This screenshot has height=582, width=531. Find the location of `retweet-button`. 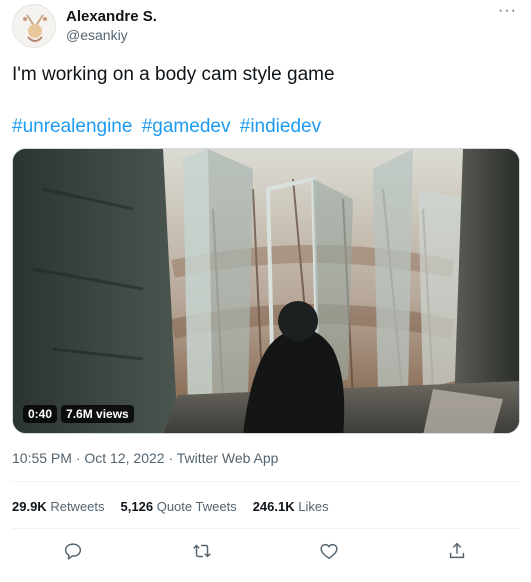

retweet-button is located at coordinates (203, 552).